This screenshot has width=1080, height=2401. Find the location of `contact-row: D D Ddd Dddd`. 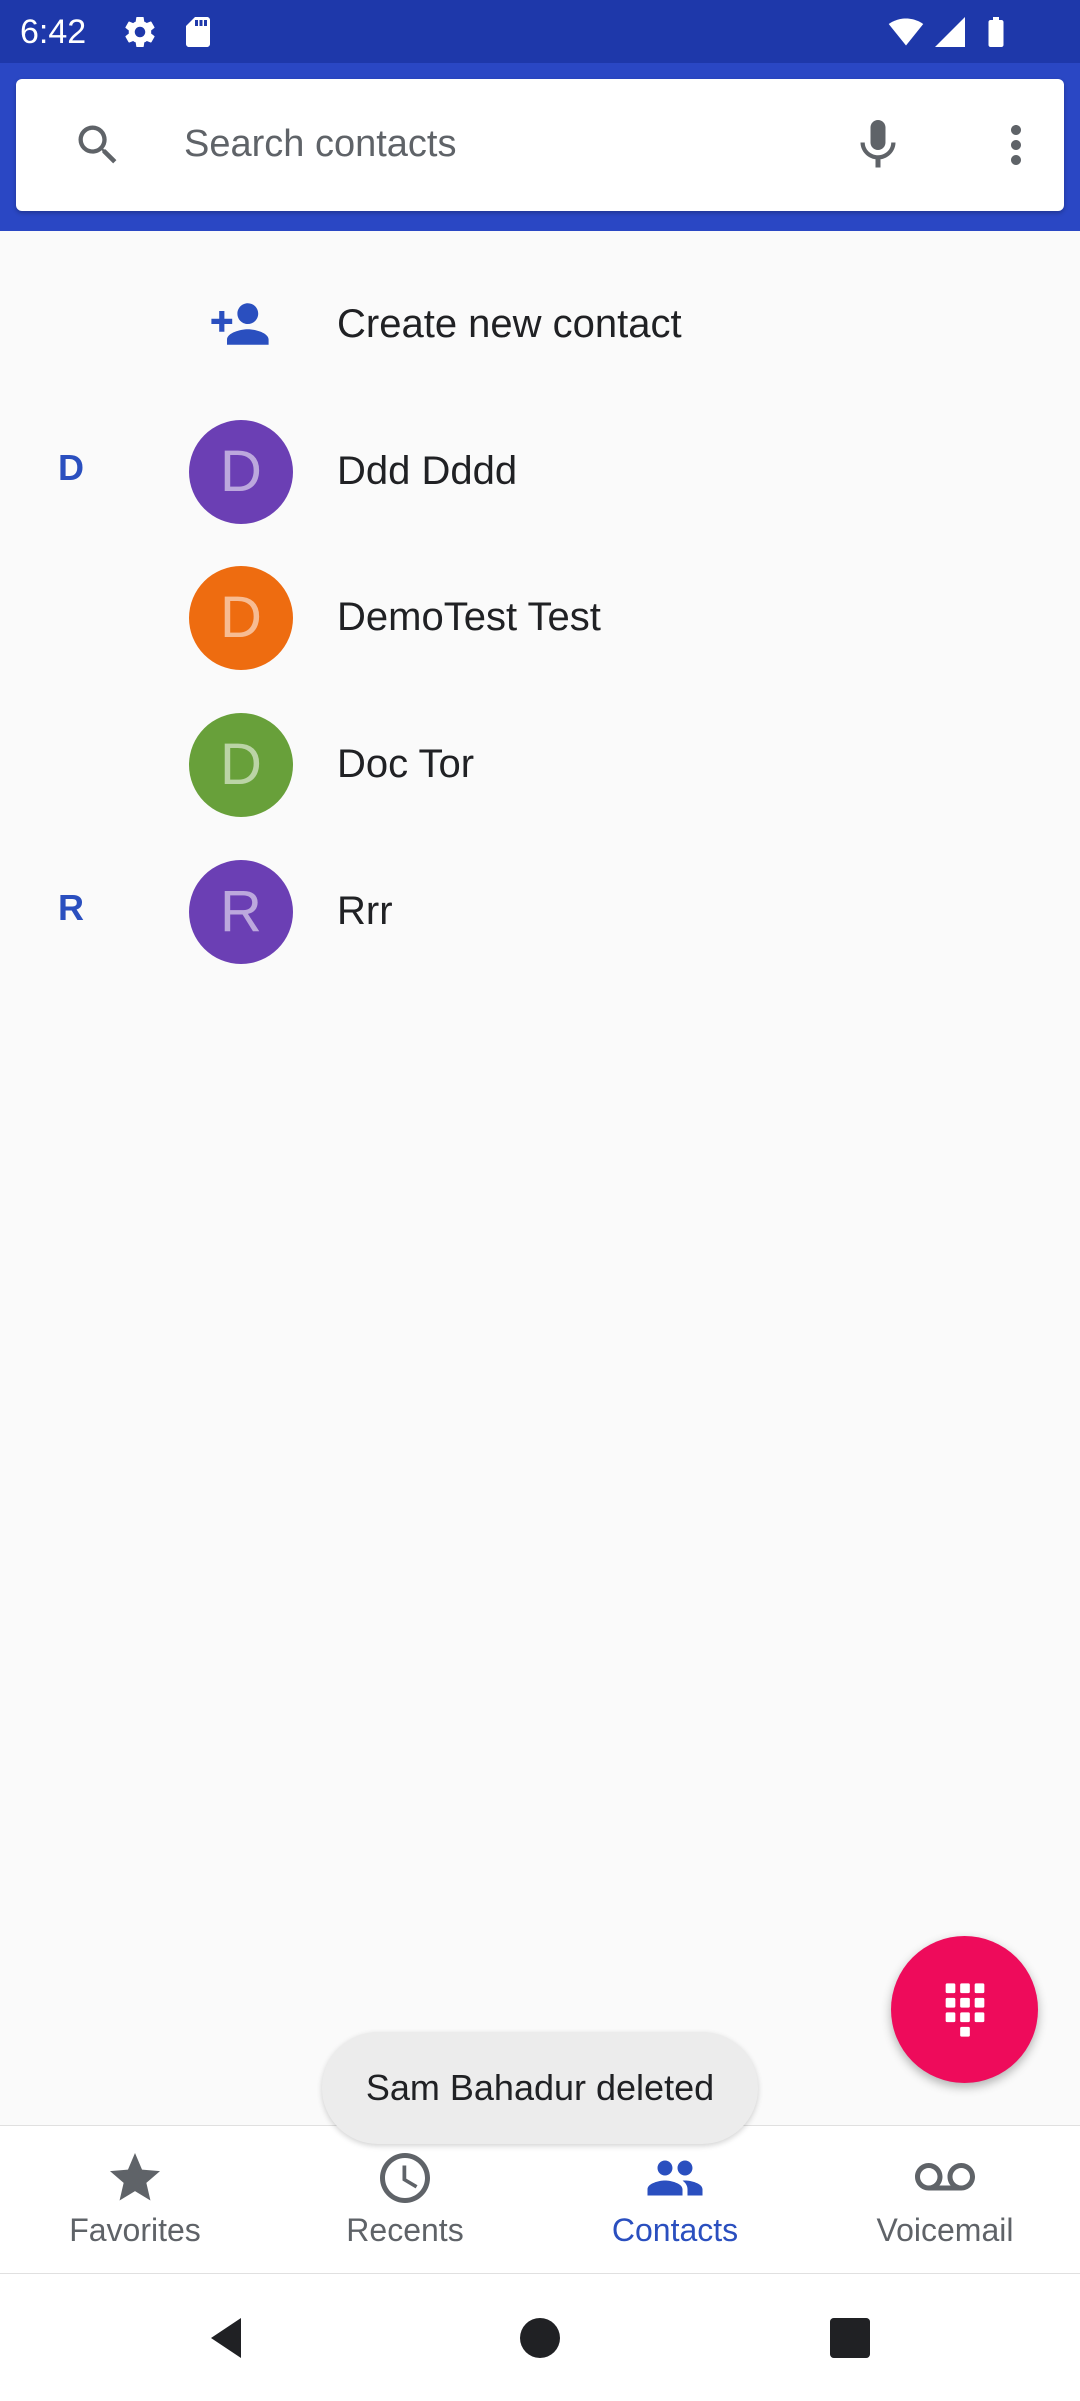

contact-row: D D Ddd Dddd is located at coordinates (540, 472).